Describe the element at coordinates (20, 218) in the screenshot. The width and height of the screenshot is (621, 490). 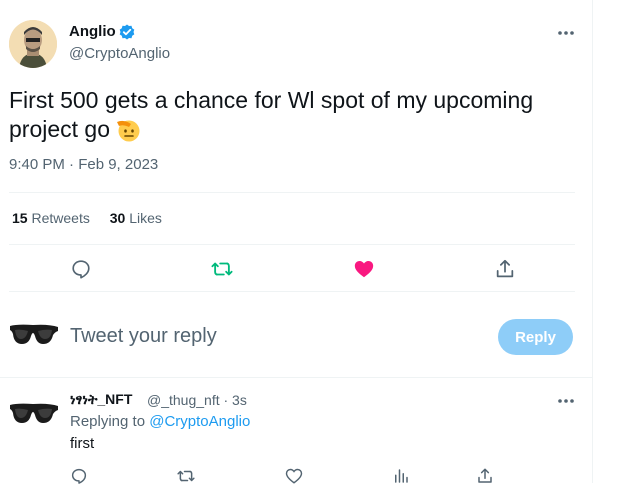
I see `retweets-count: 15` at that location.